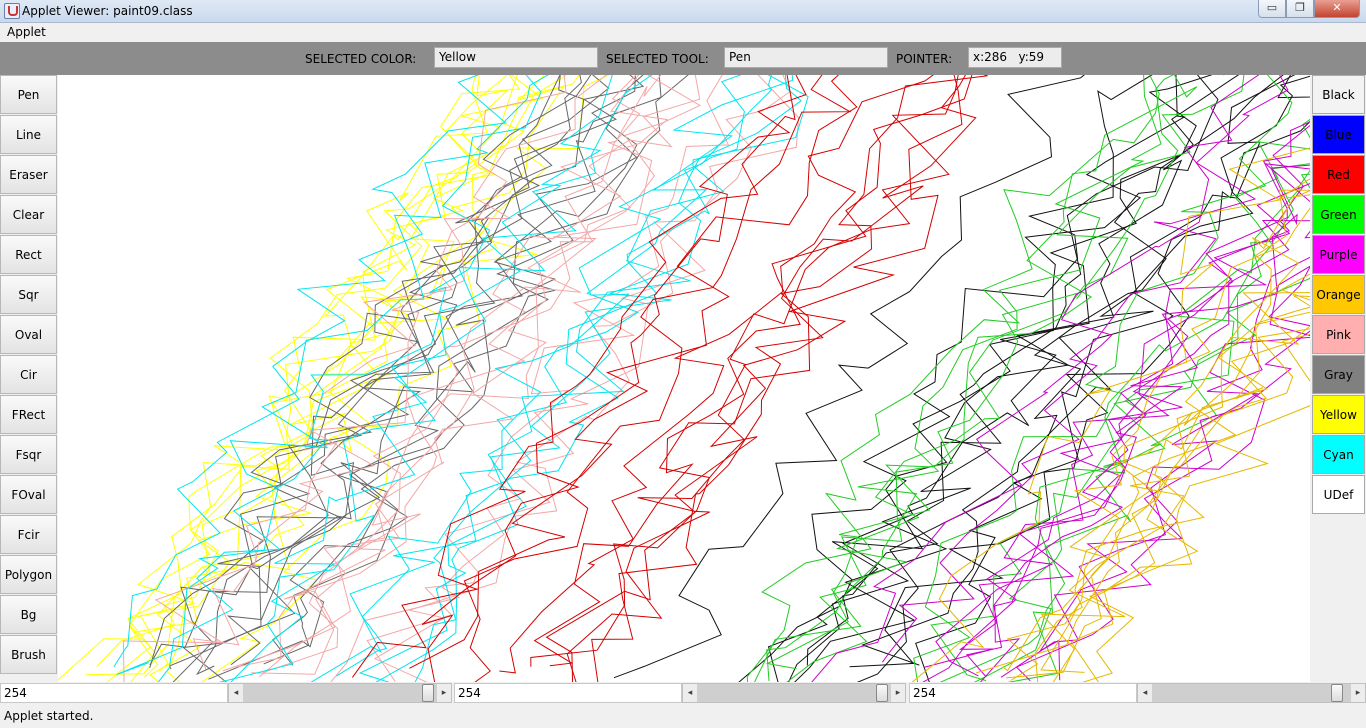 The width and height of the screenshot is (1366, 728). What do you see at coordinates (1338, 94) in the screenshot?
I see `color-black-button: Black` at bounding box center [1338, 94].